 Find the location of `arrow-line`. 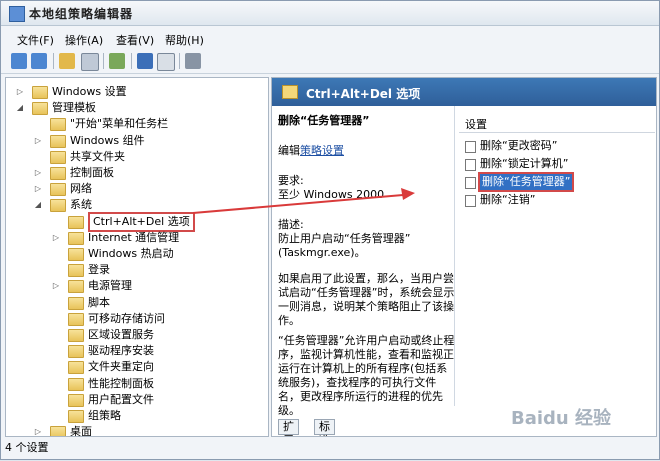

arrow-line is located at coordinates (298, 204).